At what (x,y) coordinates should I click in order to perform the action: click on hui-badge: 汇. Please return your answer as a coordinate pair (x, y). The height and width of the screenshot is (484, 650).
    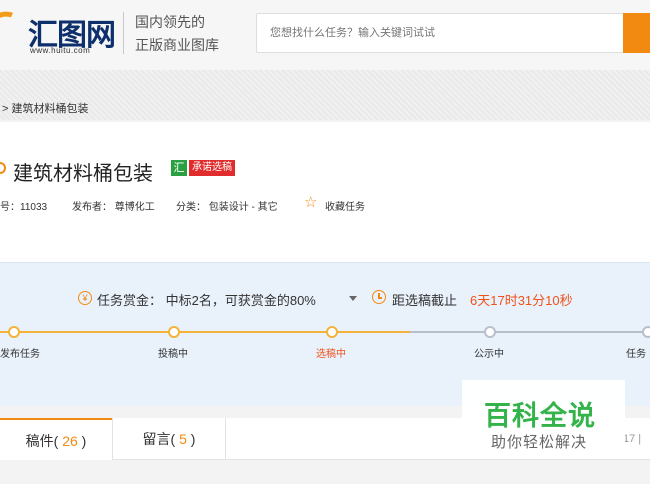
    Looking at the image, I should click on (179, 168).